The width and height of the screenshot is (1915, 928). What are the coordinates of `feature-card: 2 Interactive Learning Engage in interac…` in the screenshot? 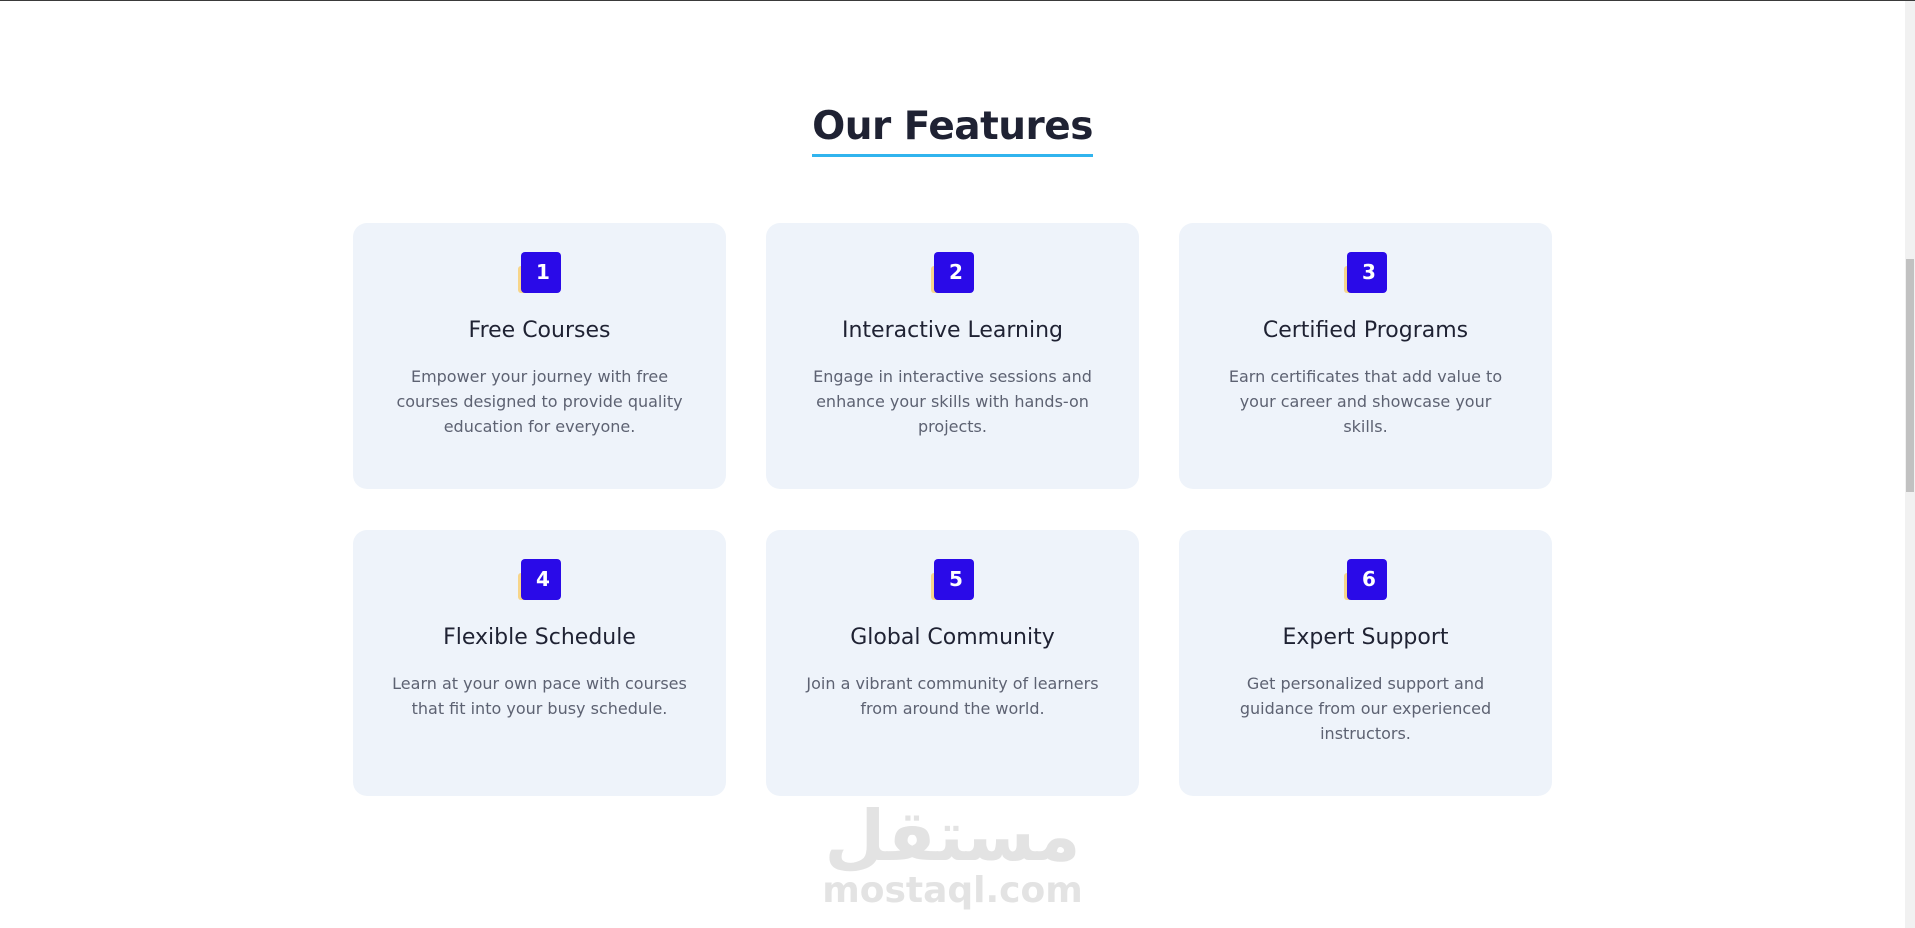 It's located at (952, 356).